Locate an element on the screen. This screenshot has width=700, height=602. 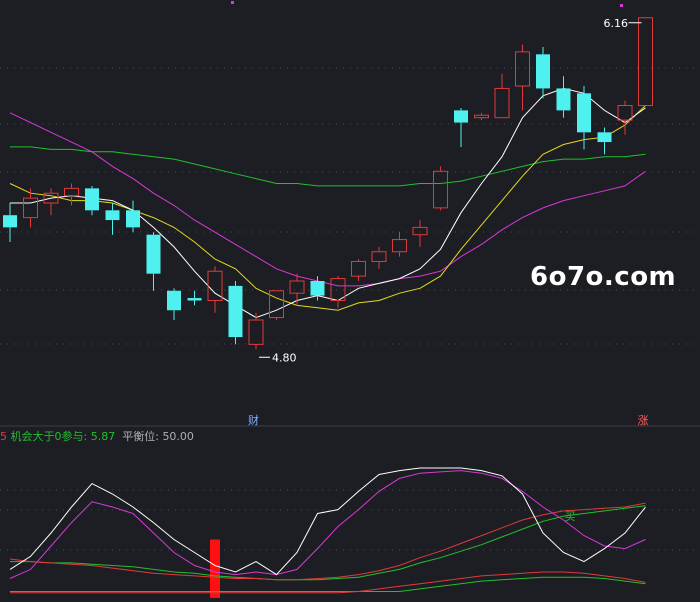
watermark: 6o7o.com is located at coordinates (603, 277).